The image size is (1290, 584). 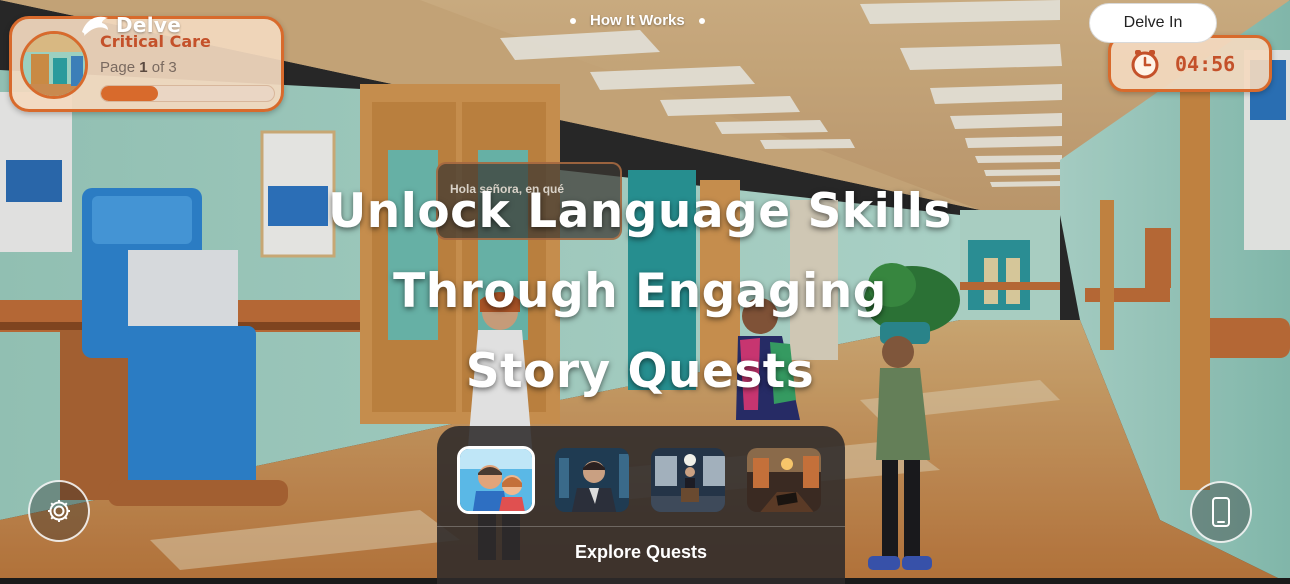 I want to click on top-nav: How It Works, so click(x=637, y=20).